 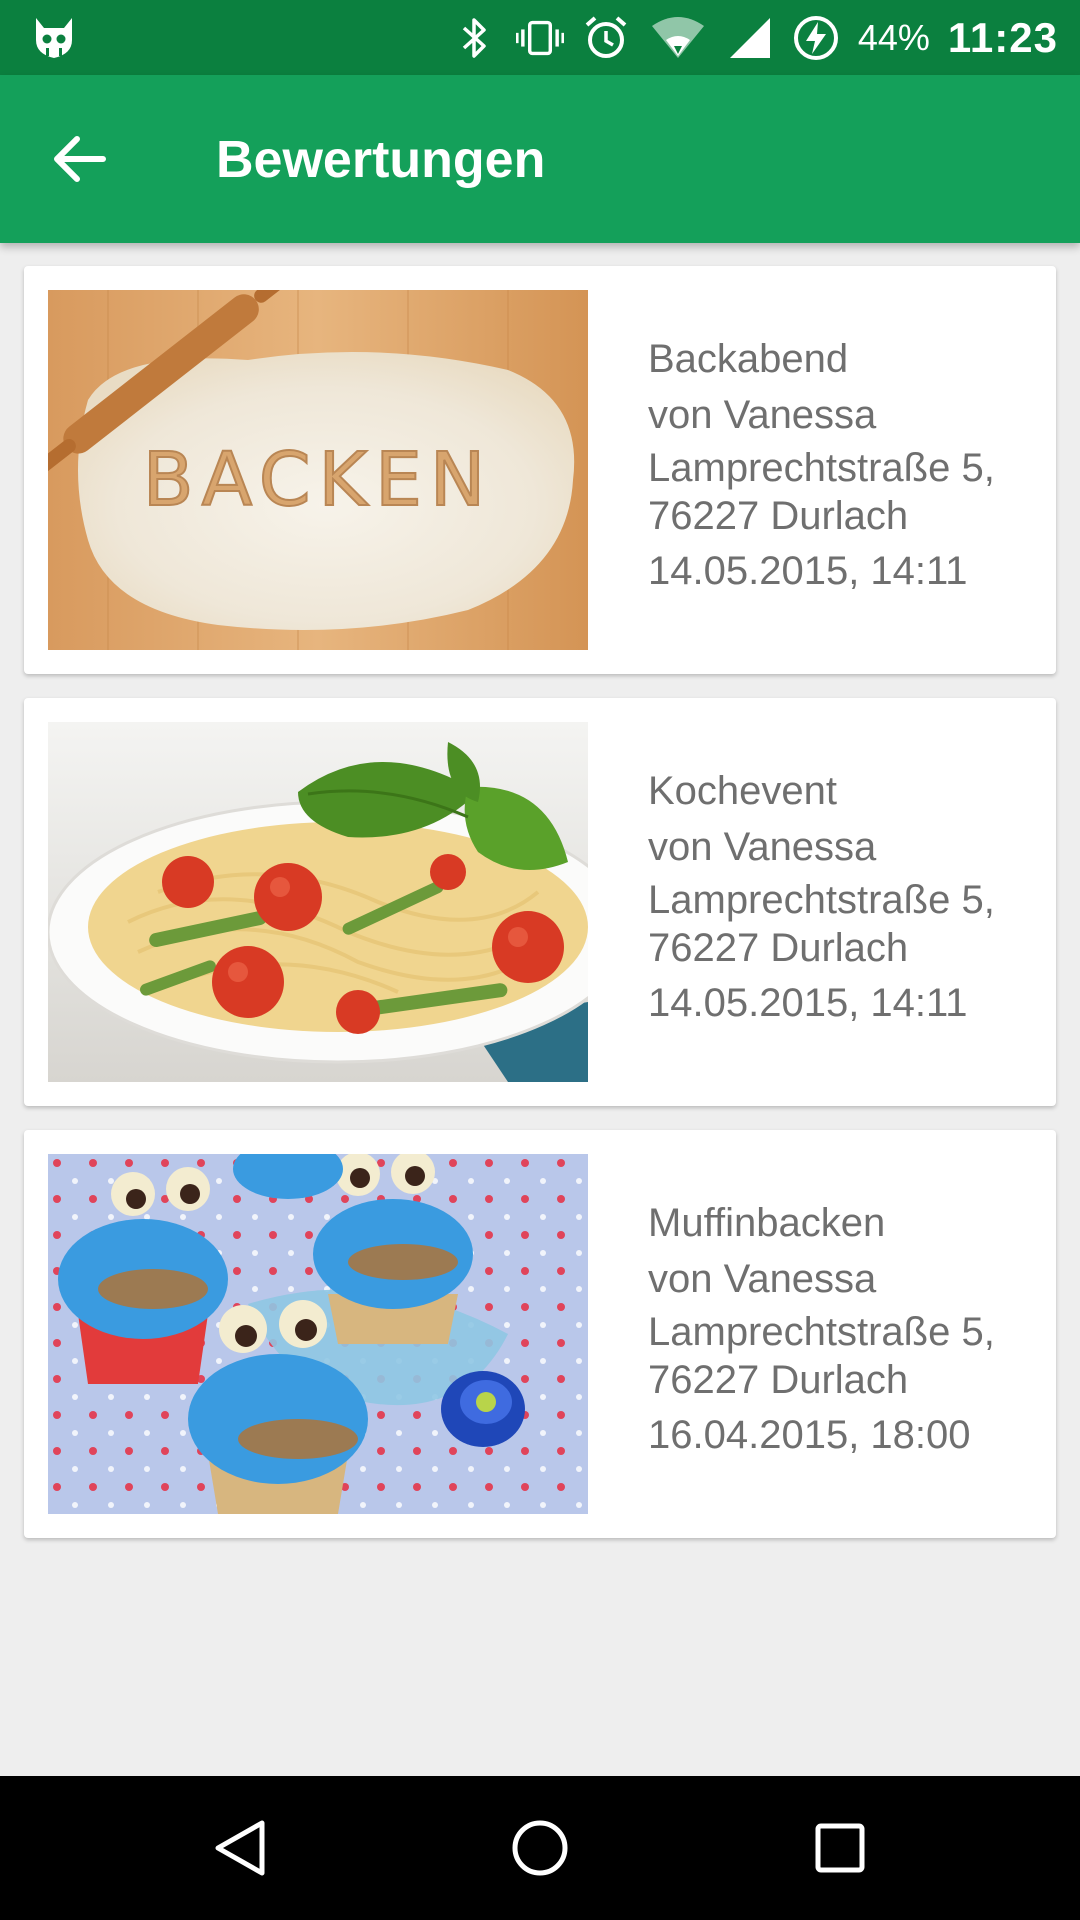 What do you see at coordinates (318, 480) in the screenshot?
I see `baking-word: BACKEN` at bounding box center [318, 480].